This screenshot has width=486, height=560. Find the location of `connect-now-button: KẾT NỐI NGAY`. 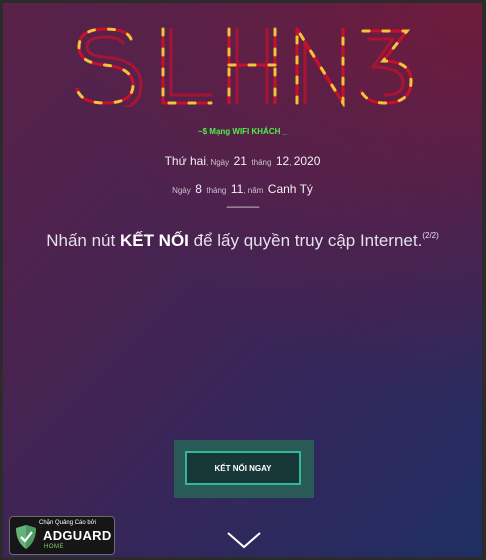

connect-now-button: KẾT NỐI NGAY is located at coordinates (243, 468).